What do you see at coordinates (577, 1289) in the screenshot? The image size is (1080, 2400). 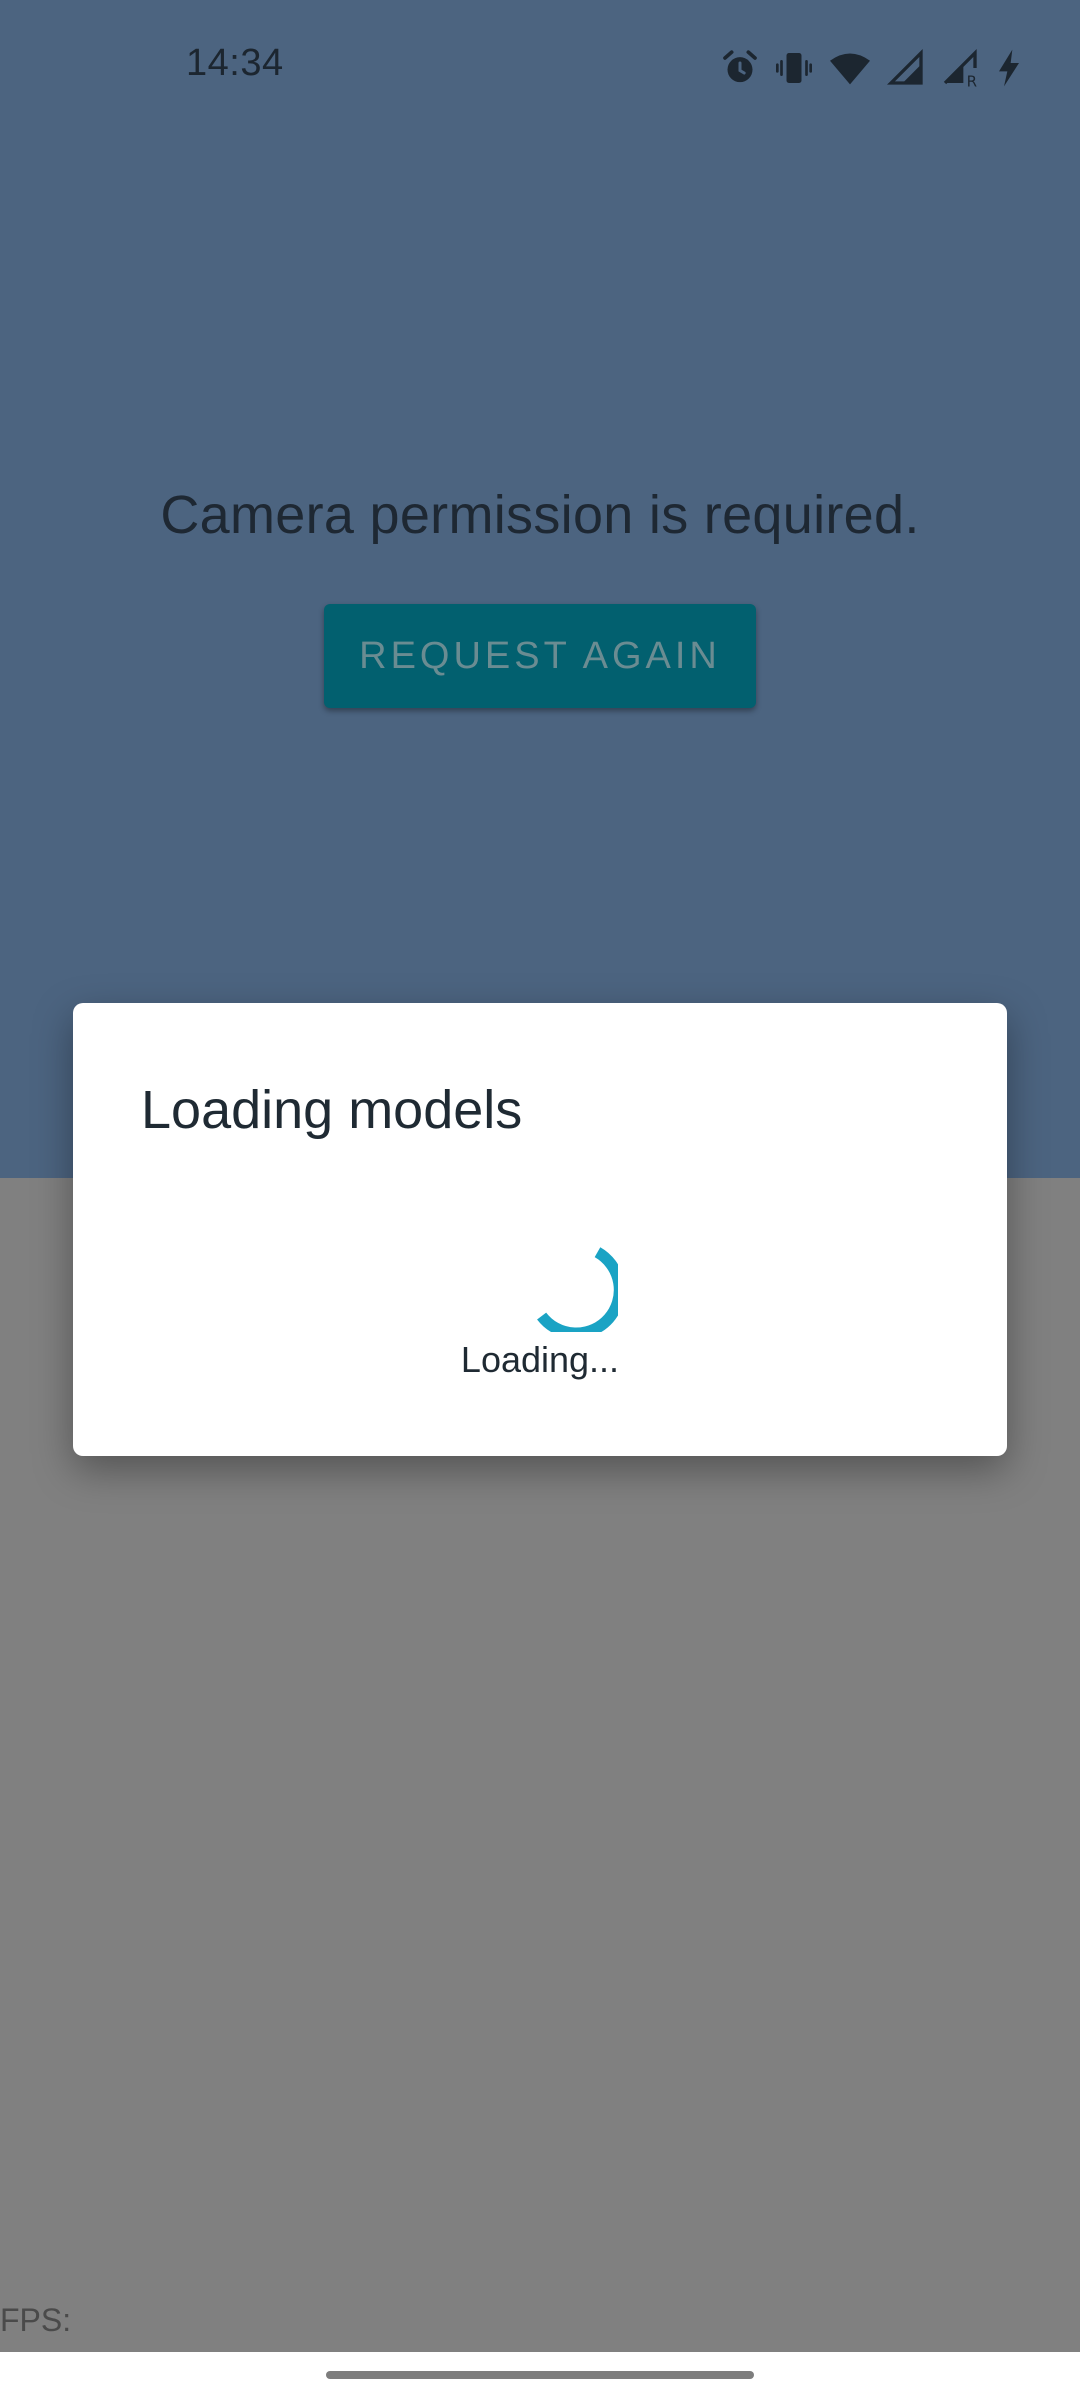 I see `loading-spinner-icon` at bounding box center [577, 1289].